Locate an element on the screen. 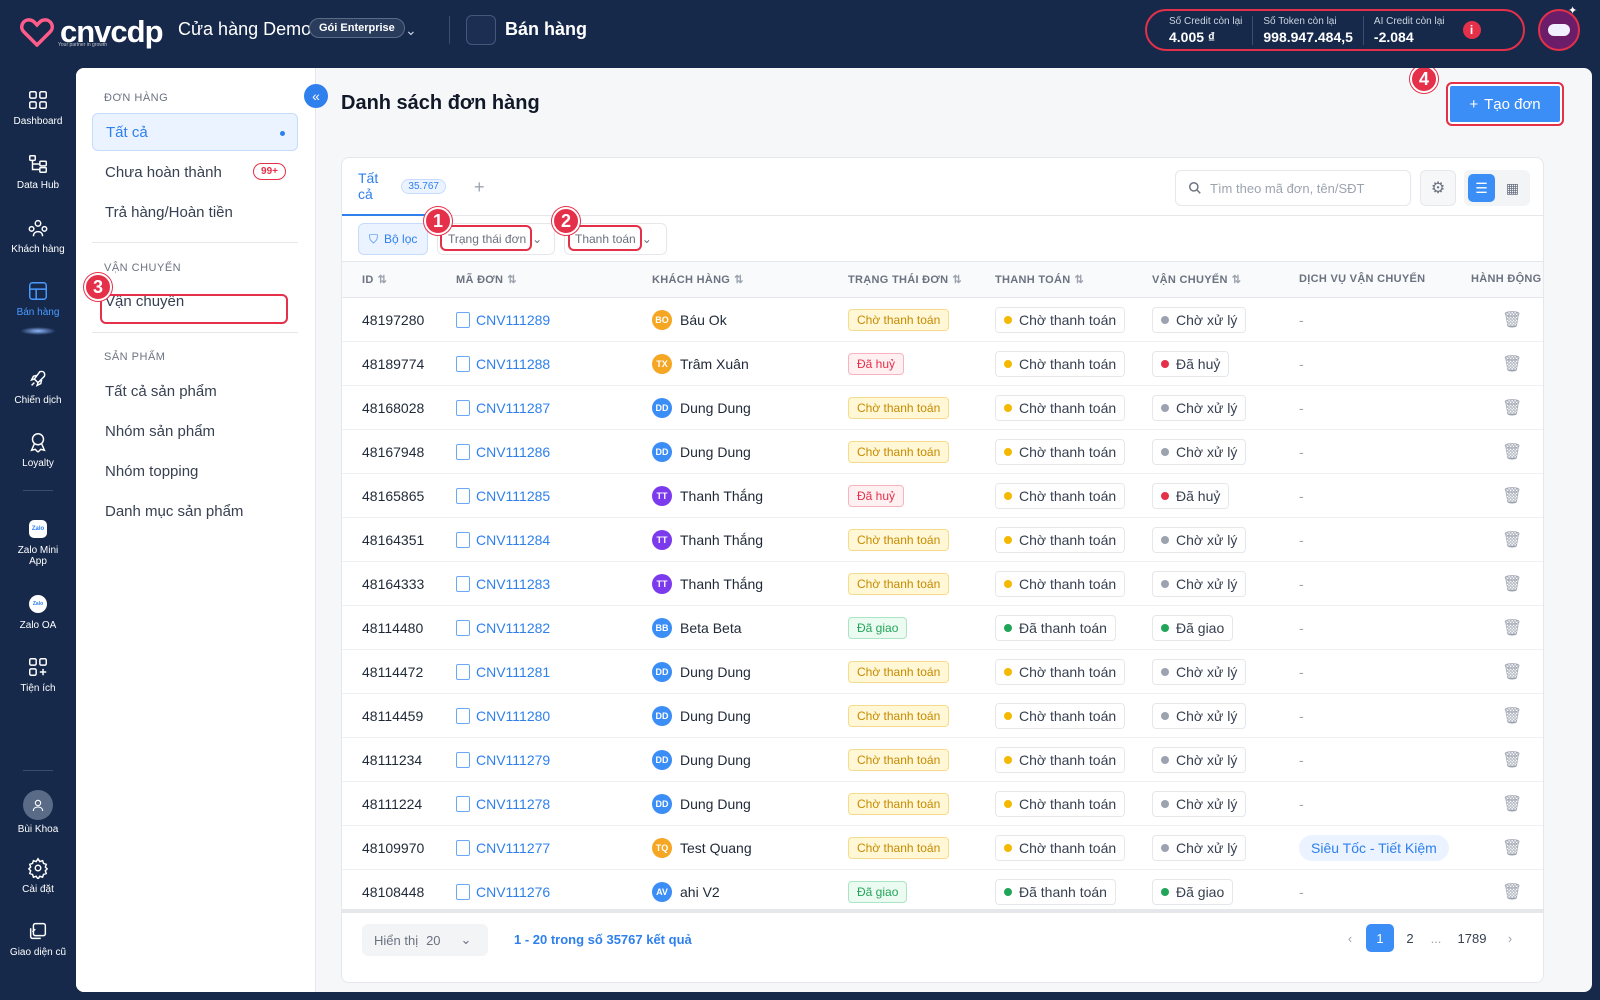 The image size is (1600, 1000). order-status-cell: Đã giao is located at coordinates (878, 889).